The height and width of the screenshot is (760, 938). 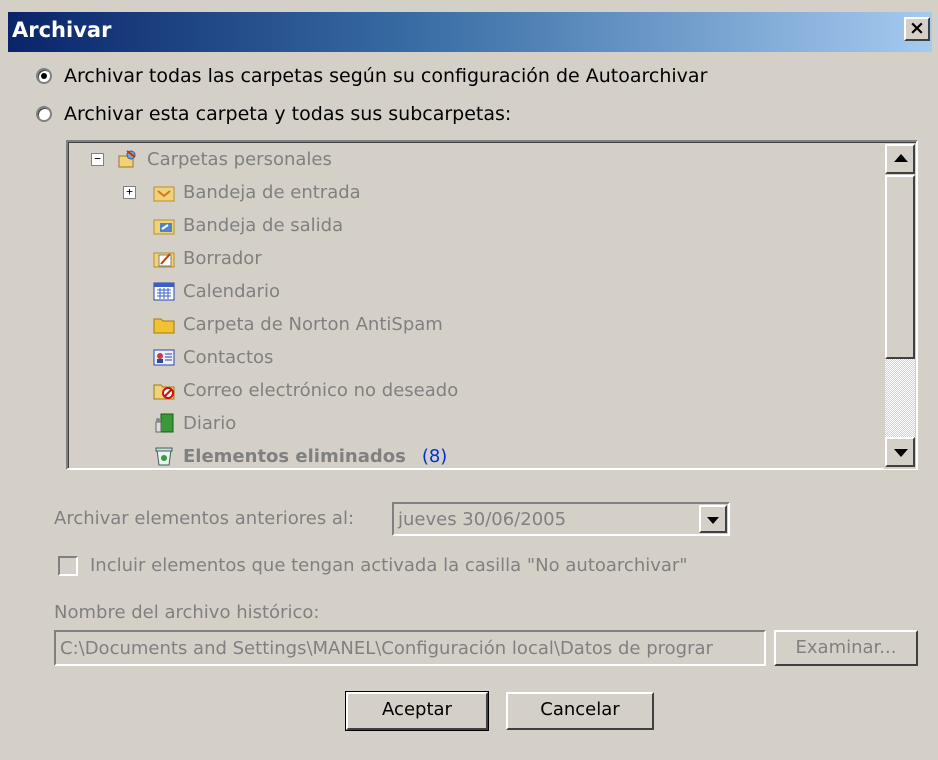 What do you see at coordinates (321, 390) in the screenshot?
I see `tree-item-label: Correo electrónico no deseado` at bounding box center [321, 390].